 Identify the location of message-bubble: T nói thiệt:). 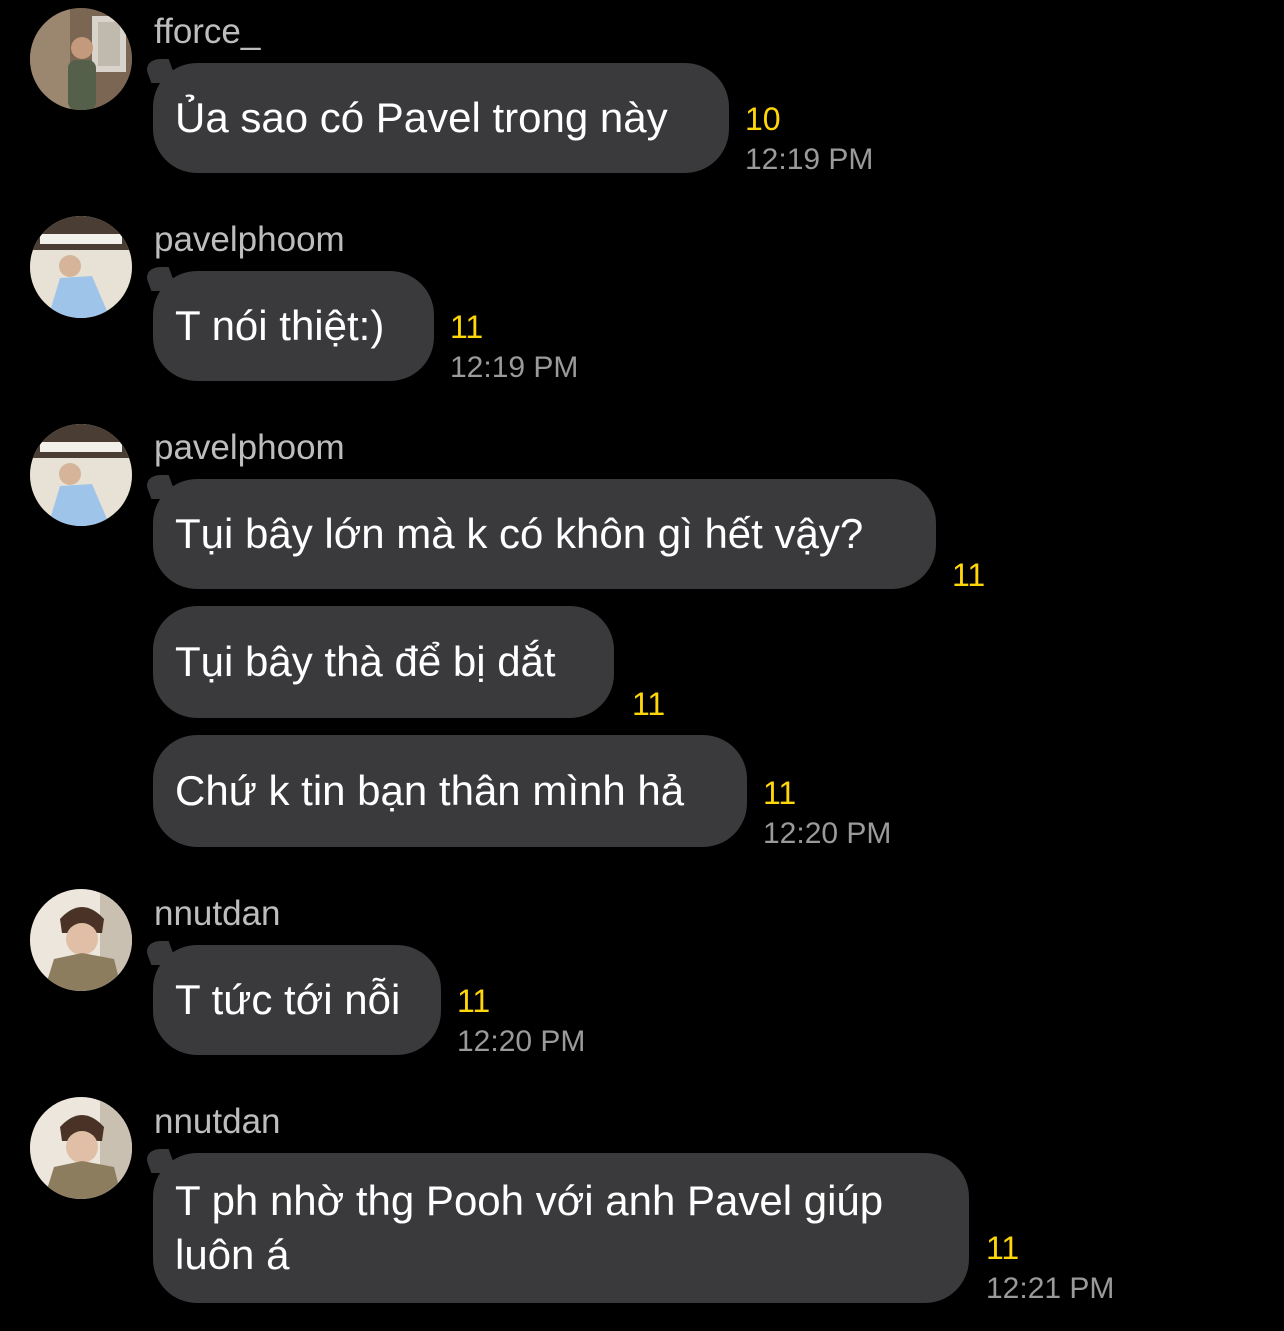
(293, 326).